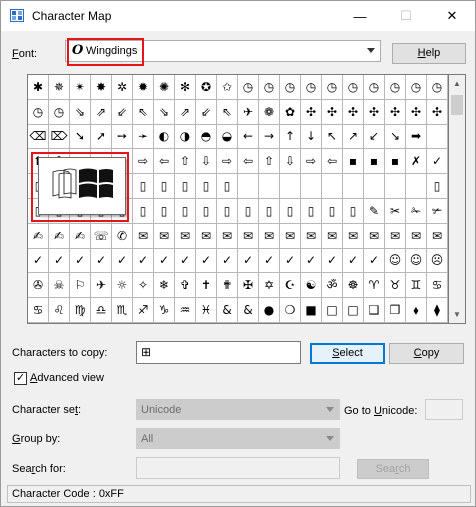 The height and width of the screenshot is (507, 476). I want to click on character-cell: ◓, so click(206, 137).